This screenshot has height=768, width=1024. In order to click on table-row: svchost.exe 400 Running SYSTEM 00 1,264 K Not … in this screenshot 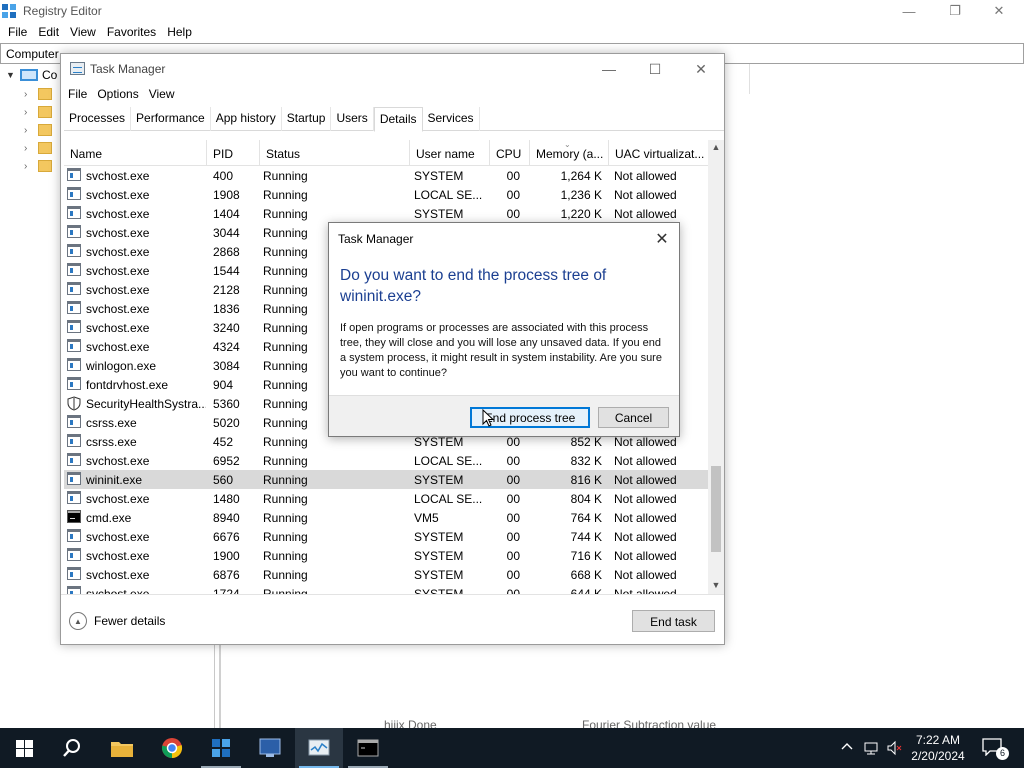, I will do `click(386, 175)`.